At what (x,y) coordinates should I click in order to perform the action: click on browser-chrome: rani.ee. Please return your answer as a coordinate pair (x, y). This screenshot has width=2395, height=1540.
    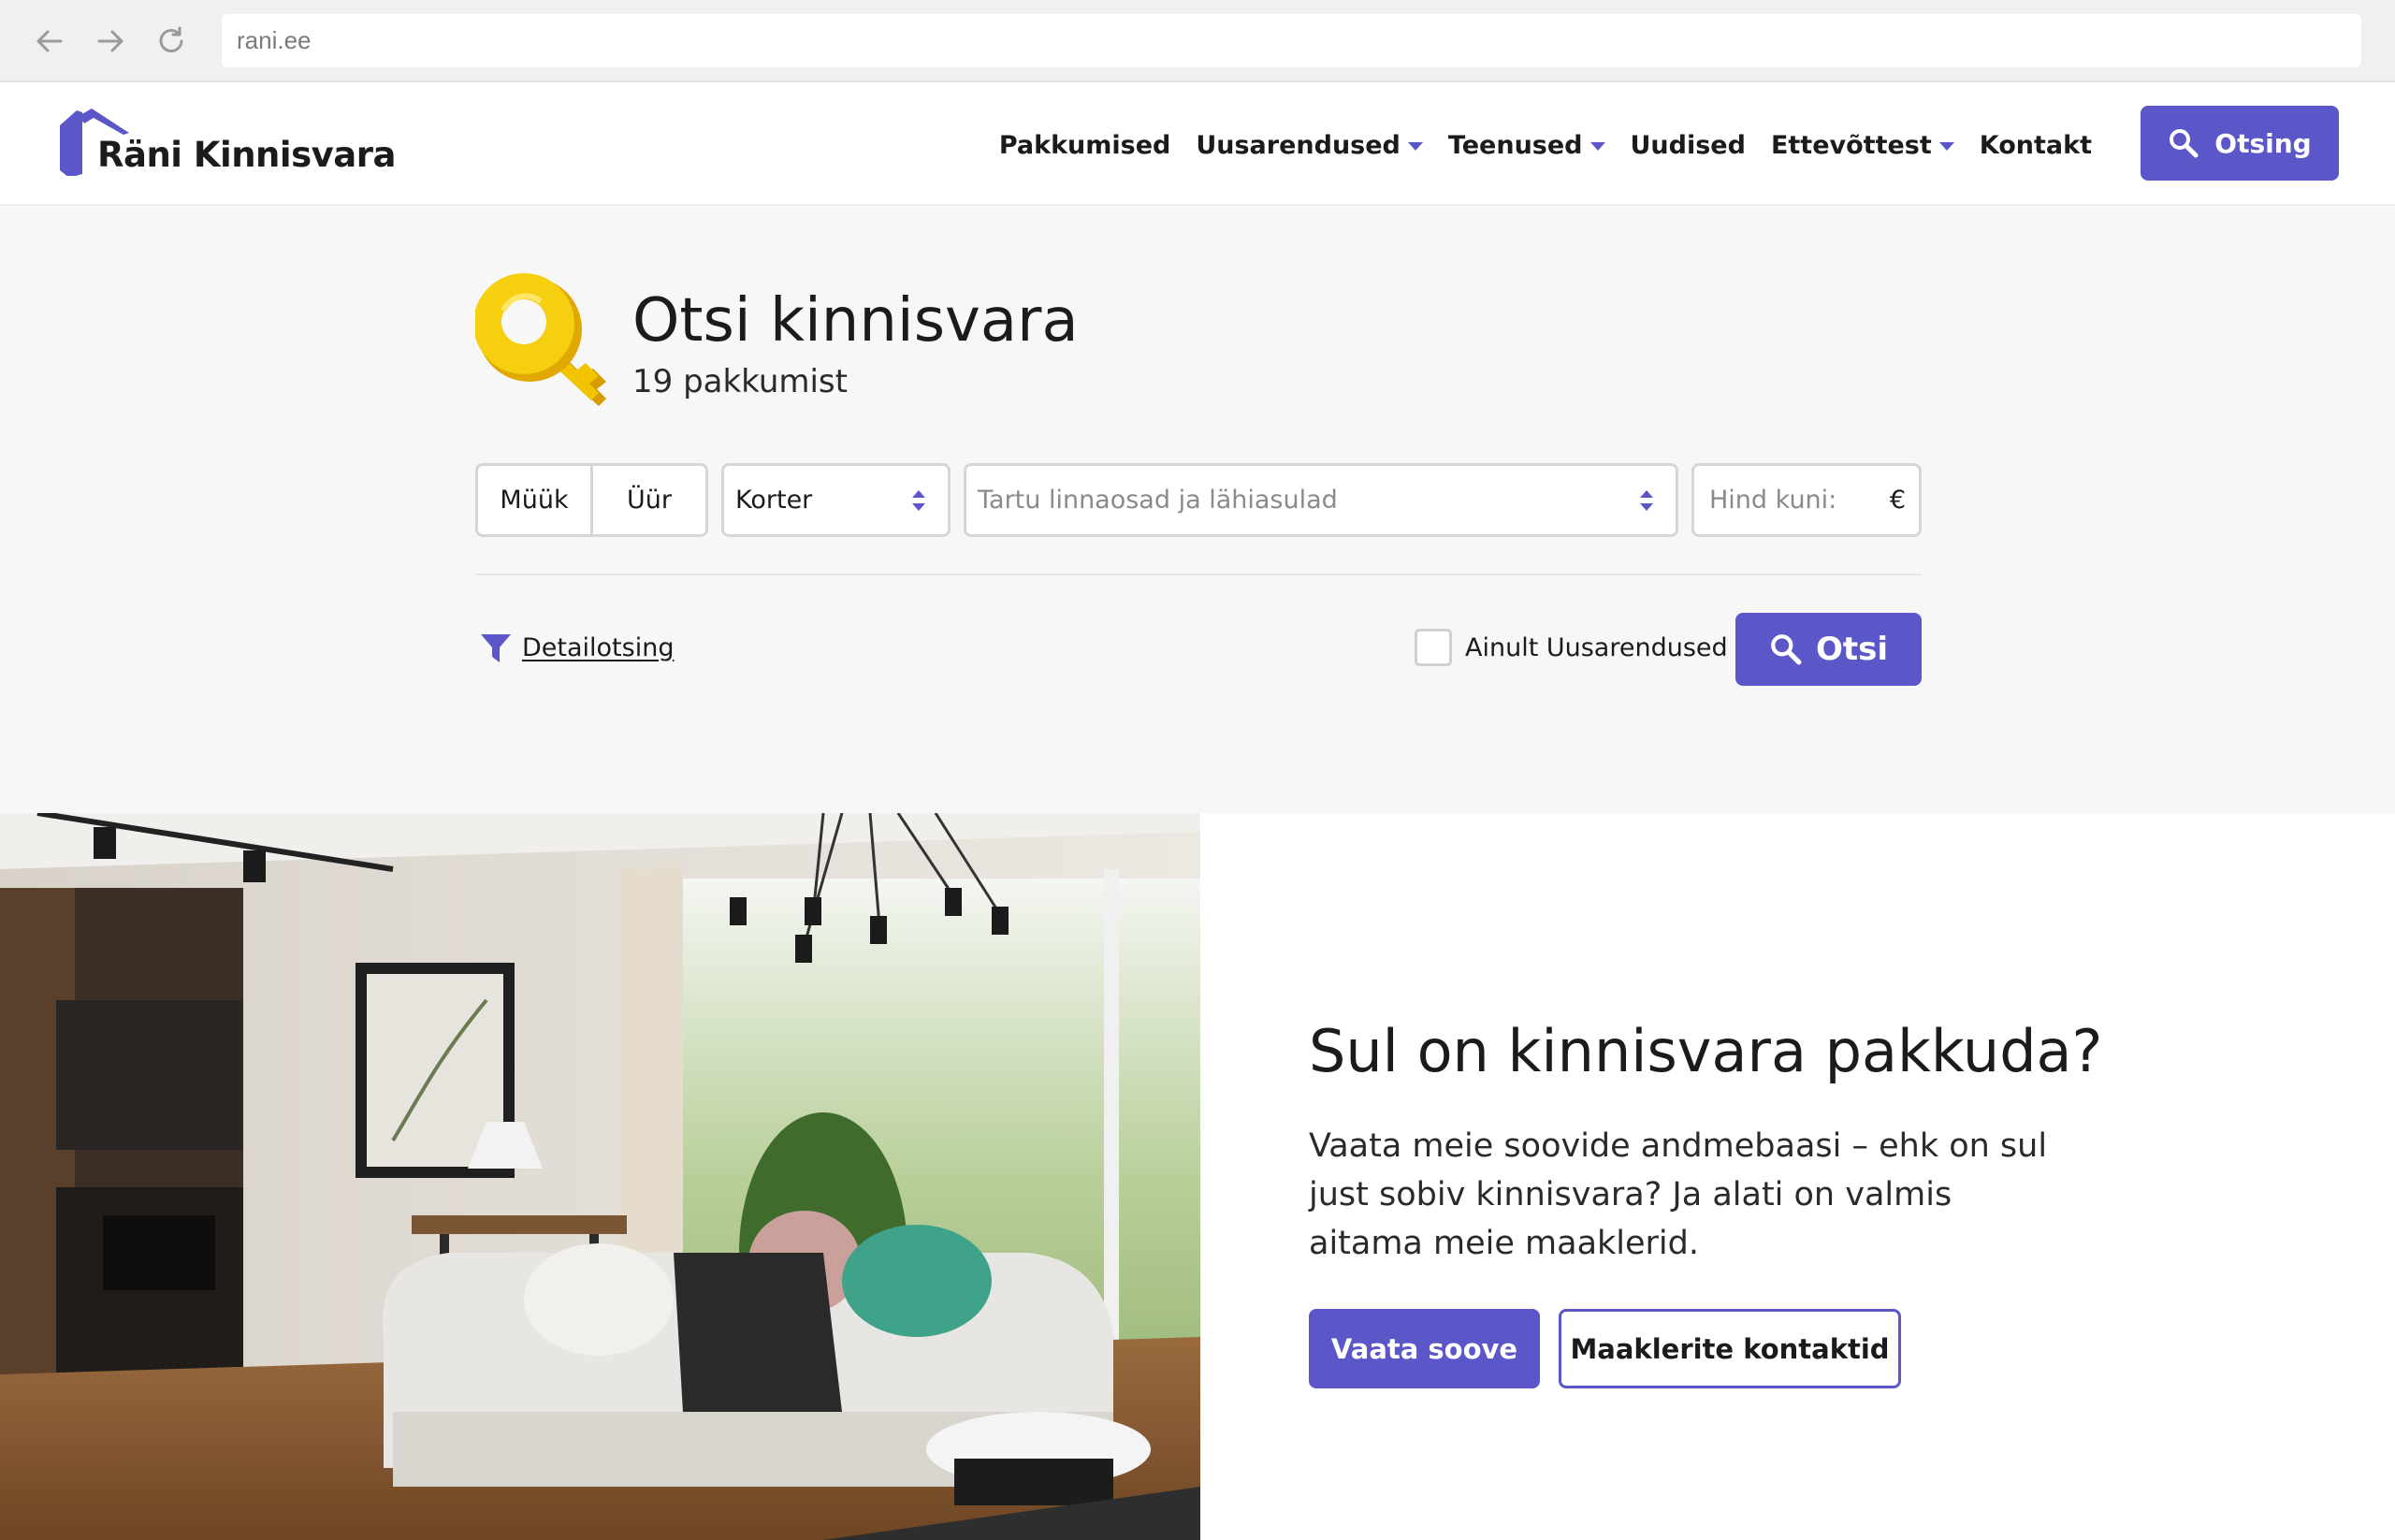
    Looking at the image, I should click on (1197, 41).